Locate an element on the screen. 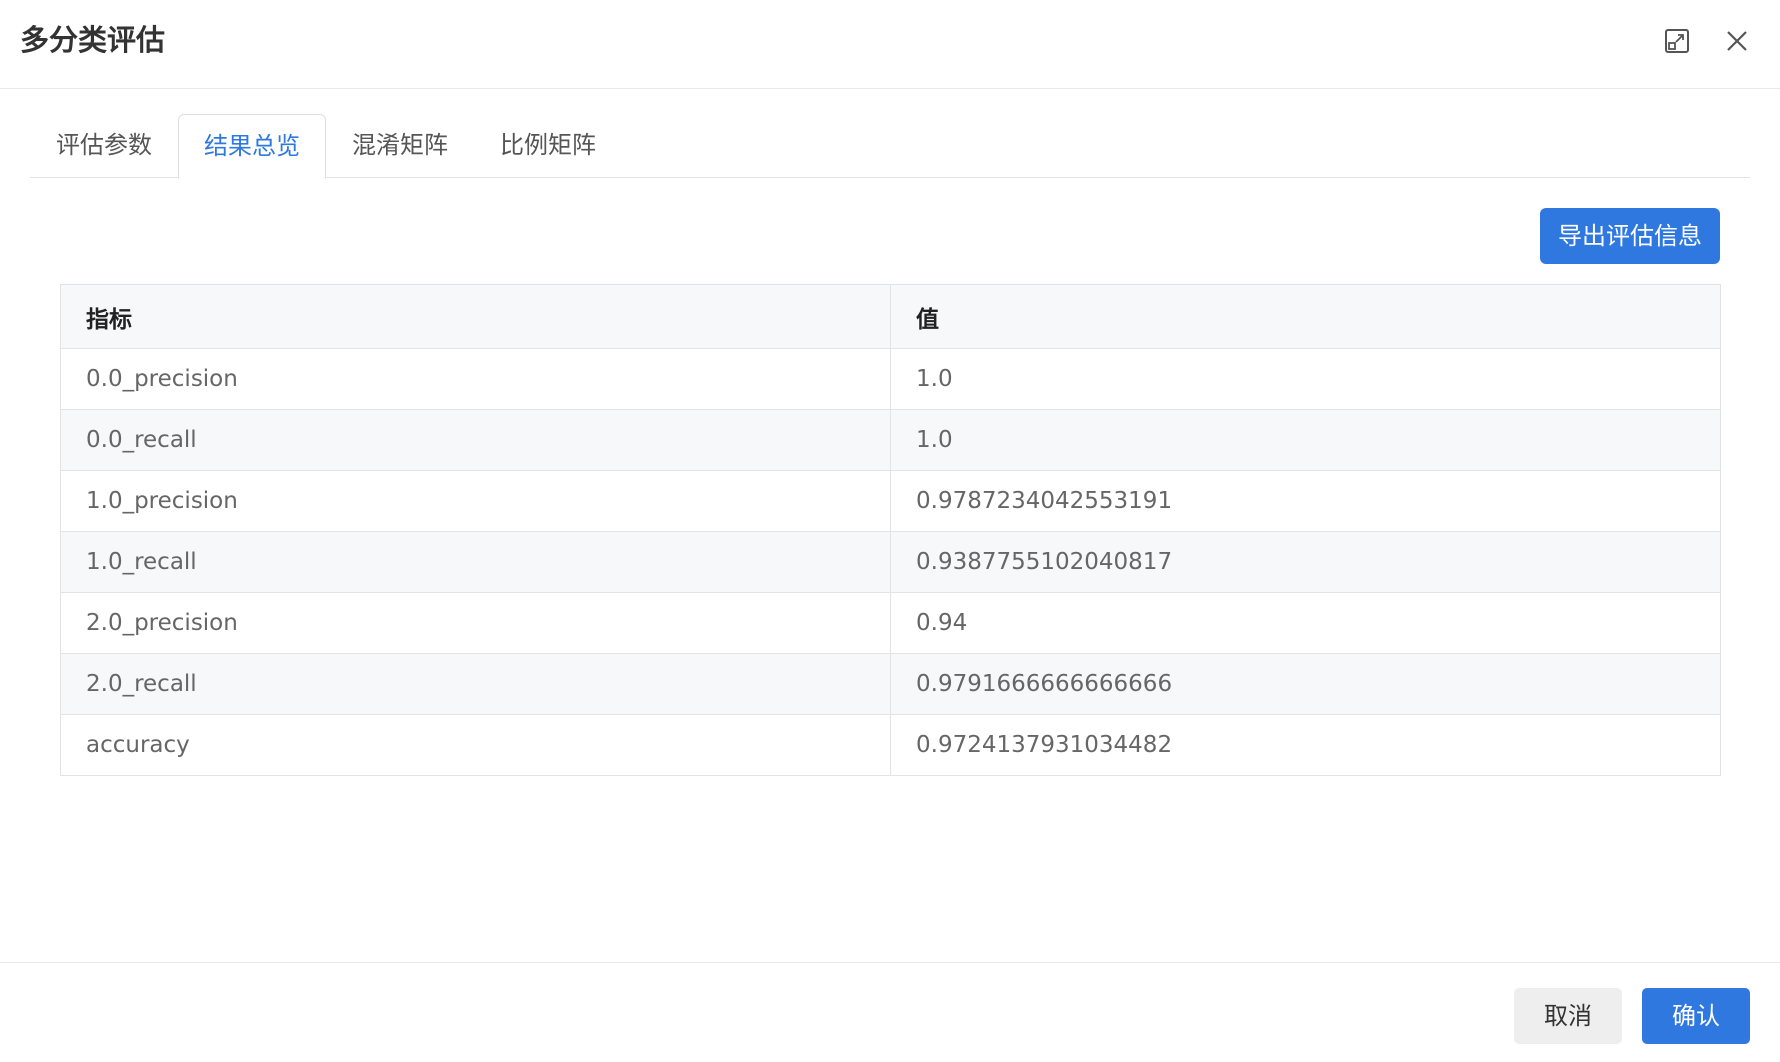  table-row: 2.0_recall 0.9791666666666666 is located at coordinates (890, 684).